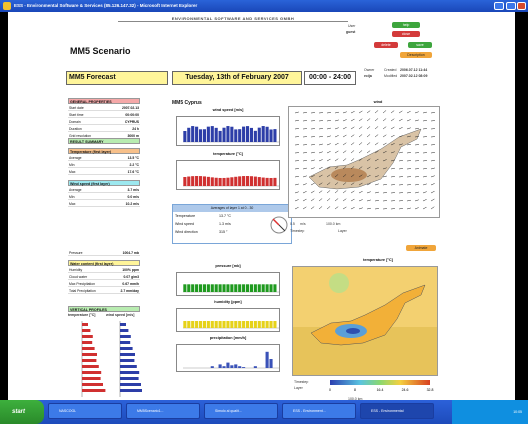  I want to click on help-button: help, so click(406, 25).